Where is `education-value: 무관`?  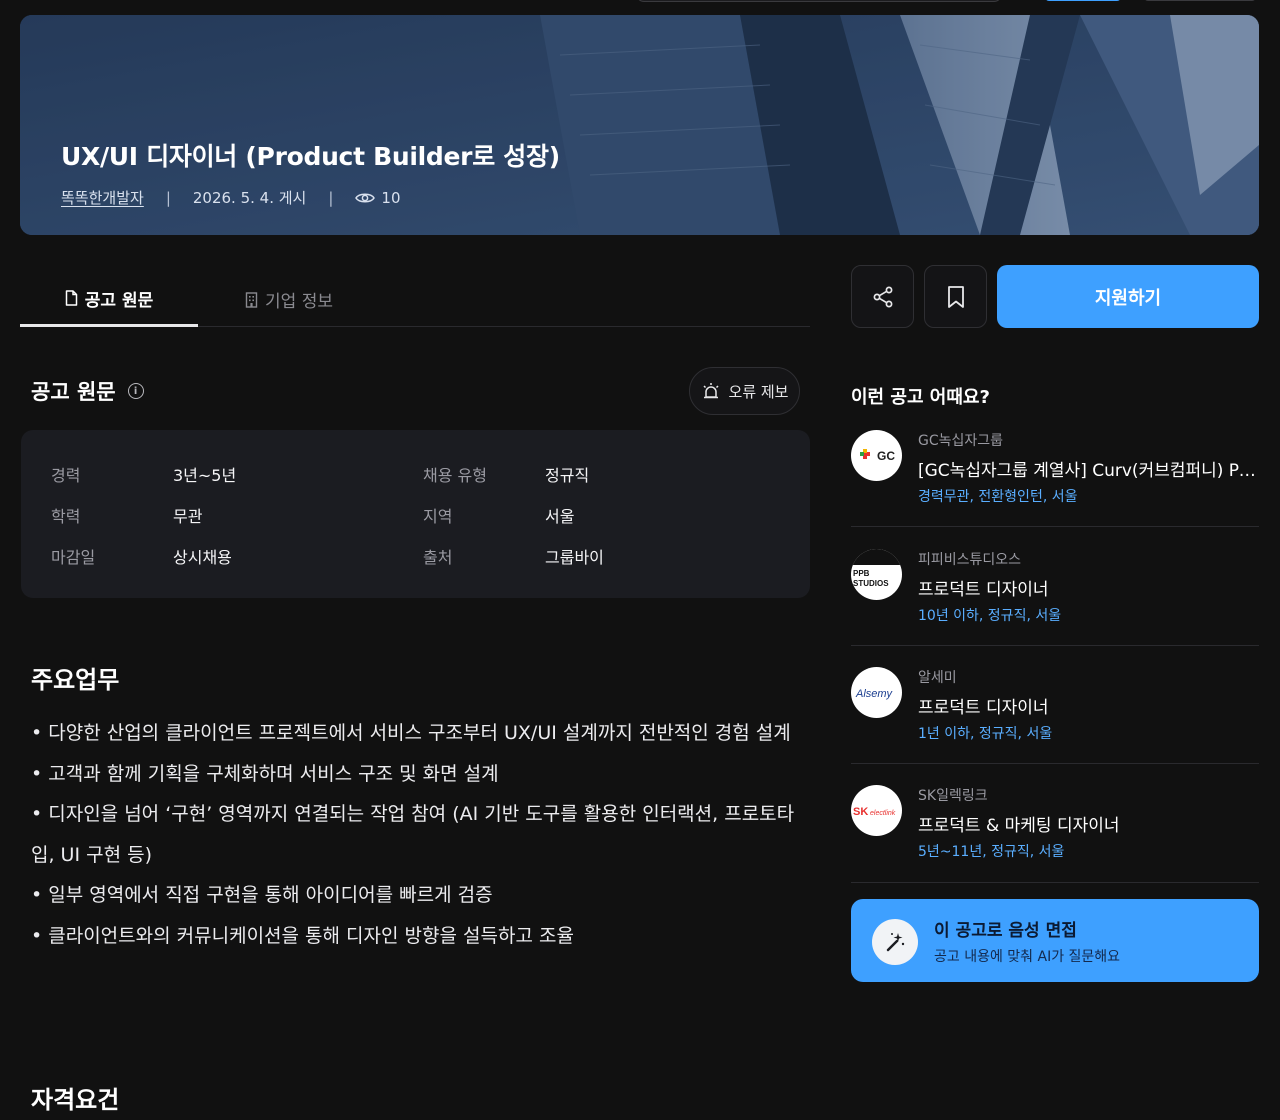 education-value: 무관 is located at coordinates (188, 516).